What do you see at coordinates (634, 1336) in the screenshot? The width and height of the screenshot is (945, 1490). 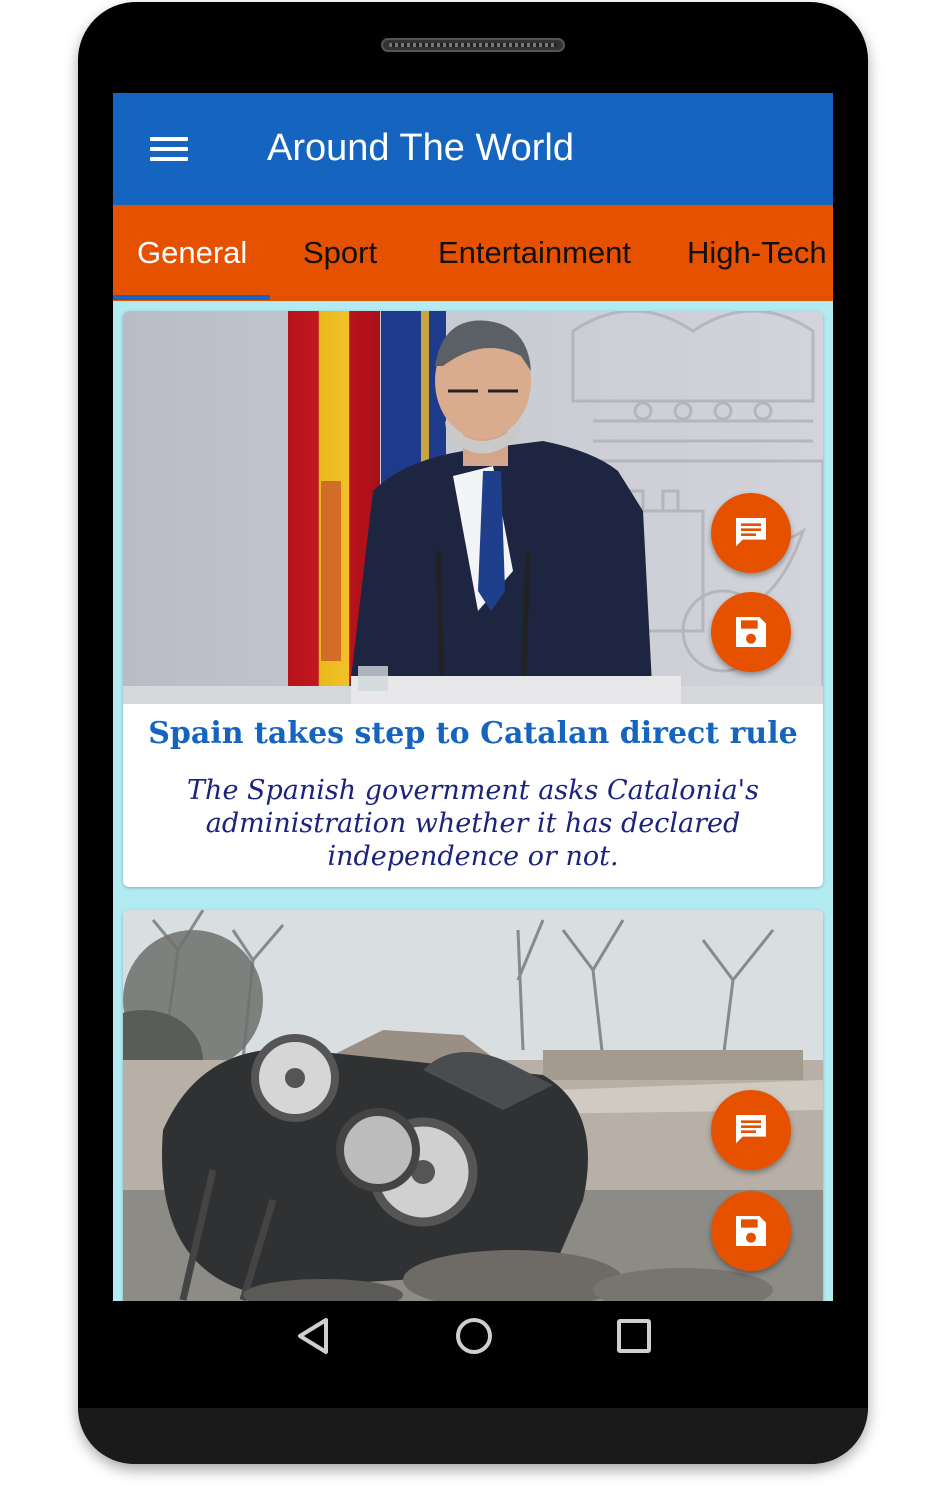 I see `recents-icon` at bounding box center [634, 1336].